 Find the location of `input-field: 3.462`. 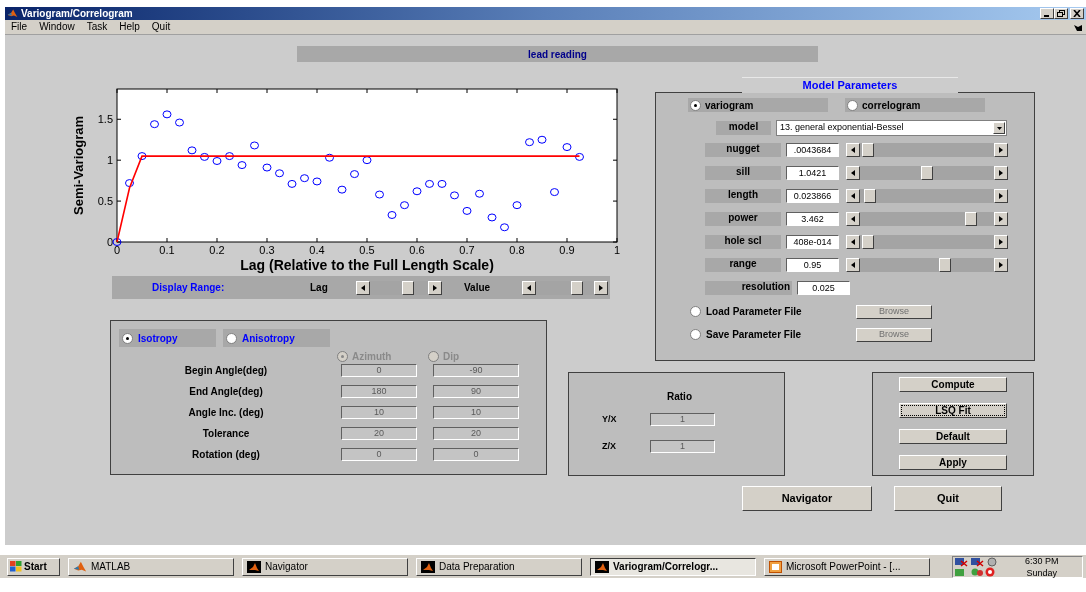

input-field: 3.462 is located at coordinates (812, 219).